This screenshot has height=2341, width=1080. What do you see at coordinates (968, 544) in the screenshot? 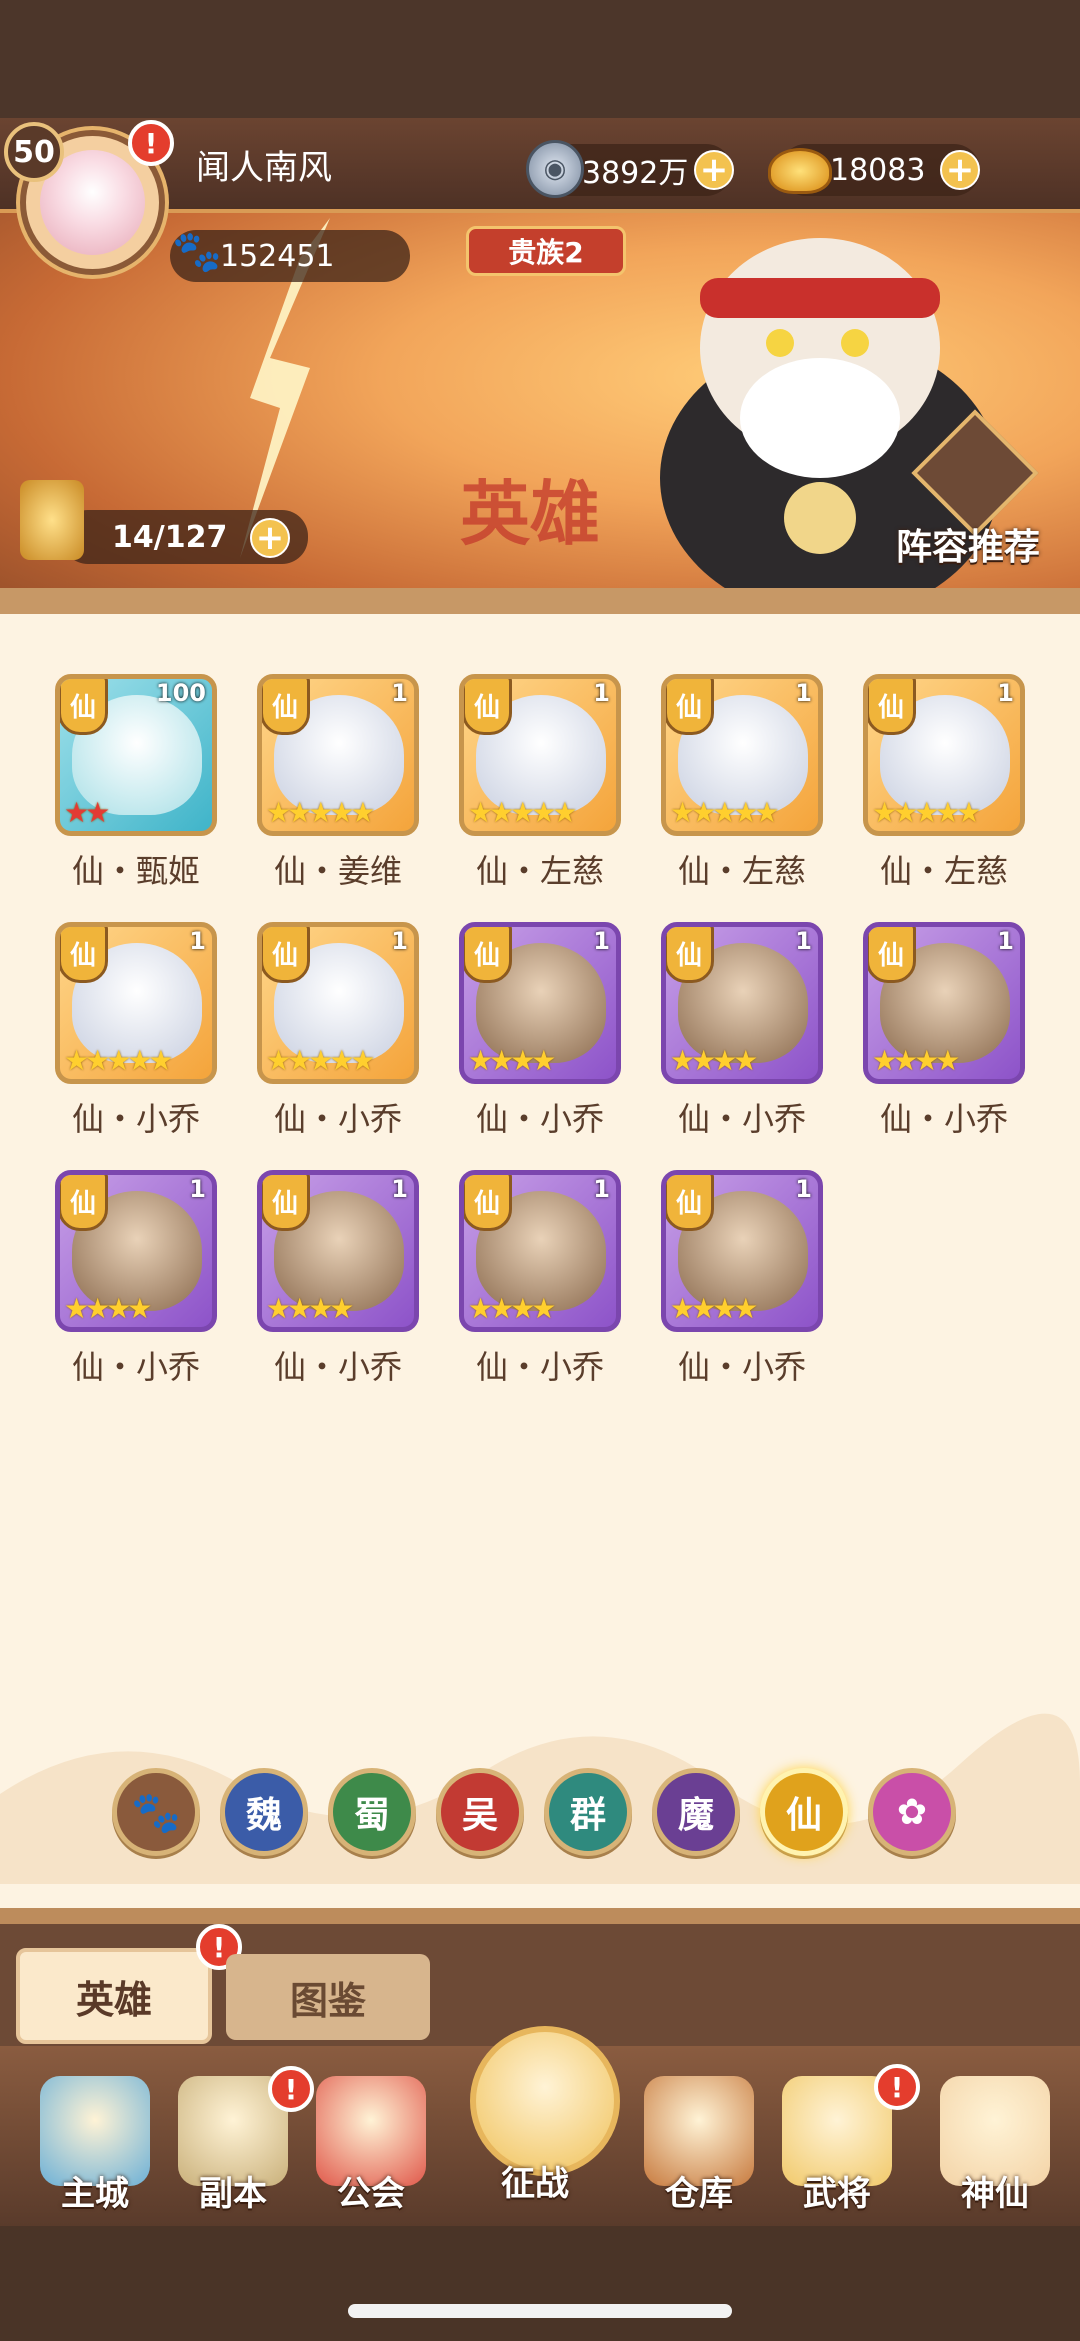
I see `lineup-recommend-button: 阵容推荐` at bounding box center [968, 544].